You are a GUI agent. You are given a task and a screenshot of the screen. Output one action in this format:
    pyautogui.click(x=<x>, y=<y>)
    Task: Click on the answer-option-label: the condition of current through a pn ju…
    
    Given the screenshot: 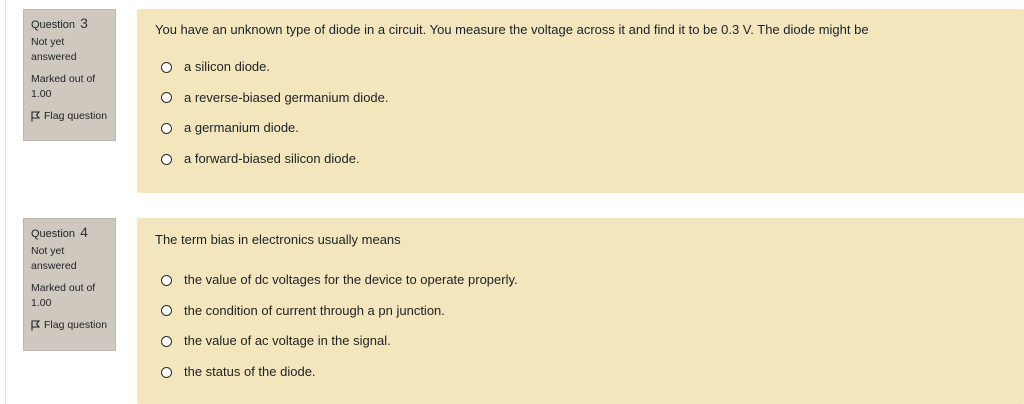 What is the action you would take?
    pyautogui.click(x=314, y=310)
    